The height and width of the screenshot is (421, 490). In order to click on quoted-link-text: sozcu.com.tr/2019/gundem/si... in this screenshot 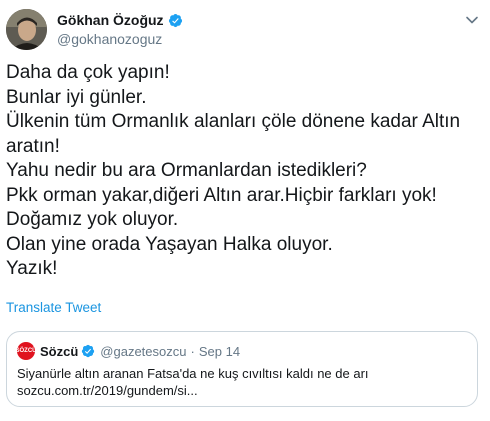, I will do `click(107, 390)`.